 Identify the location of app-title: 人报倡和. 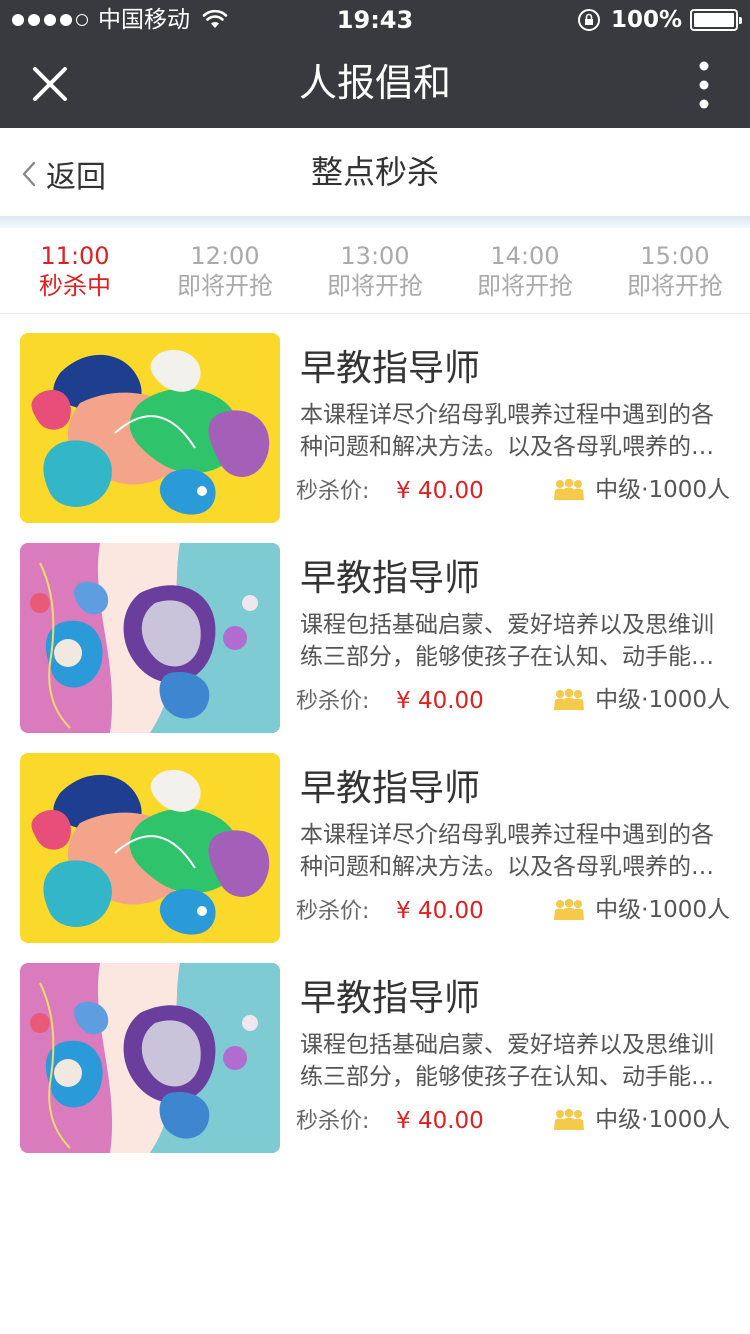
(374, 83).